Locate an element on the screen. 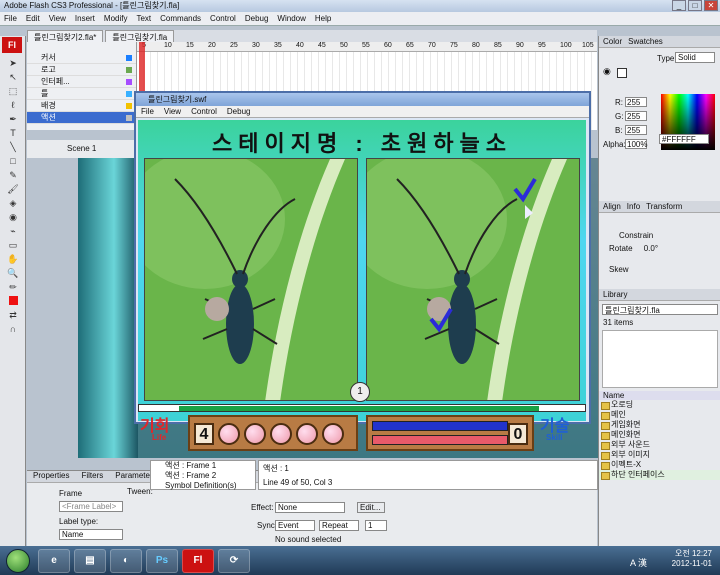 This screenshot has width=720, height=575. constrain-checkbox: Constrain is located at coordinates (659, 226).